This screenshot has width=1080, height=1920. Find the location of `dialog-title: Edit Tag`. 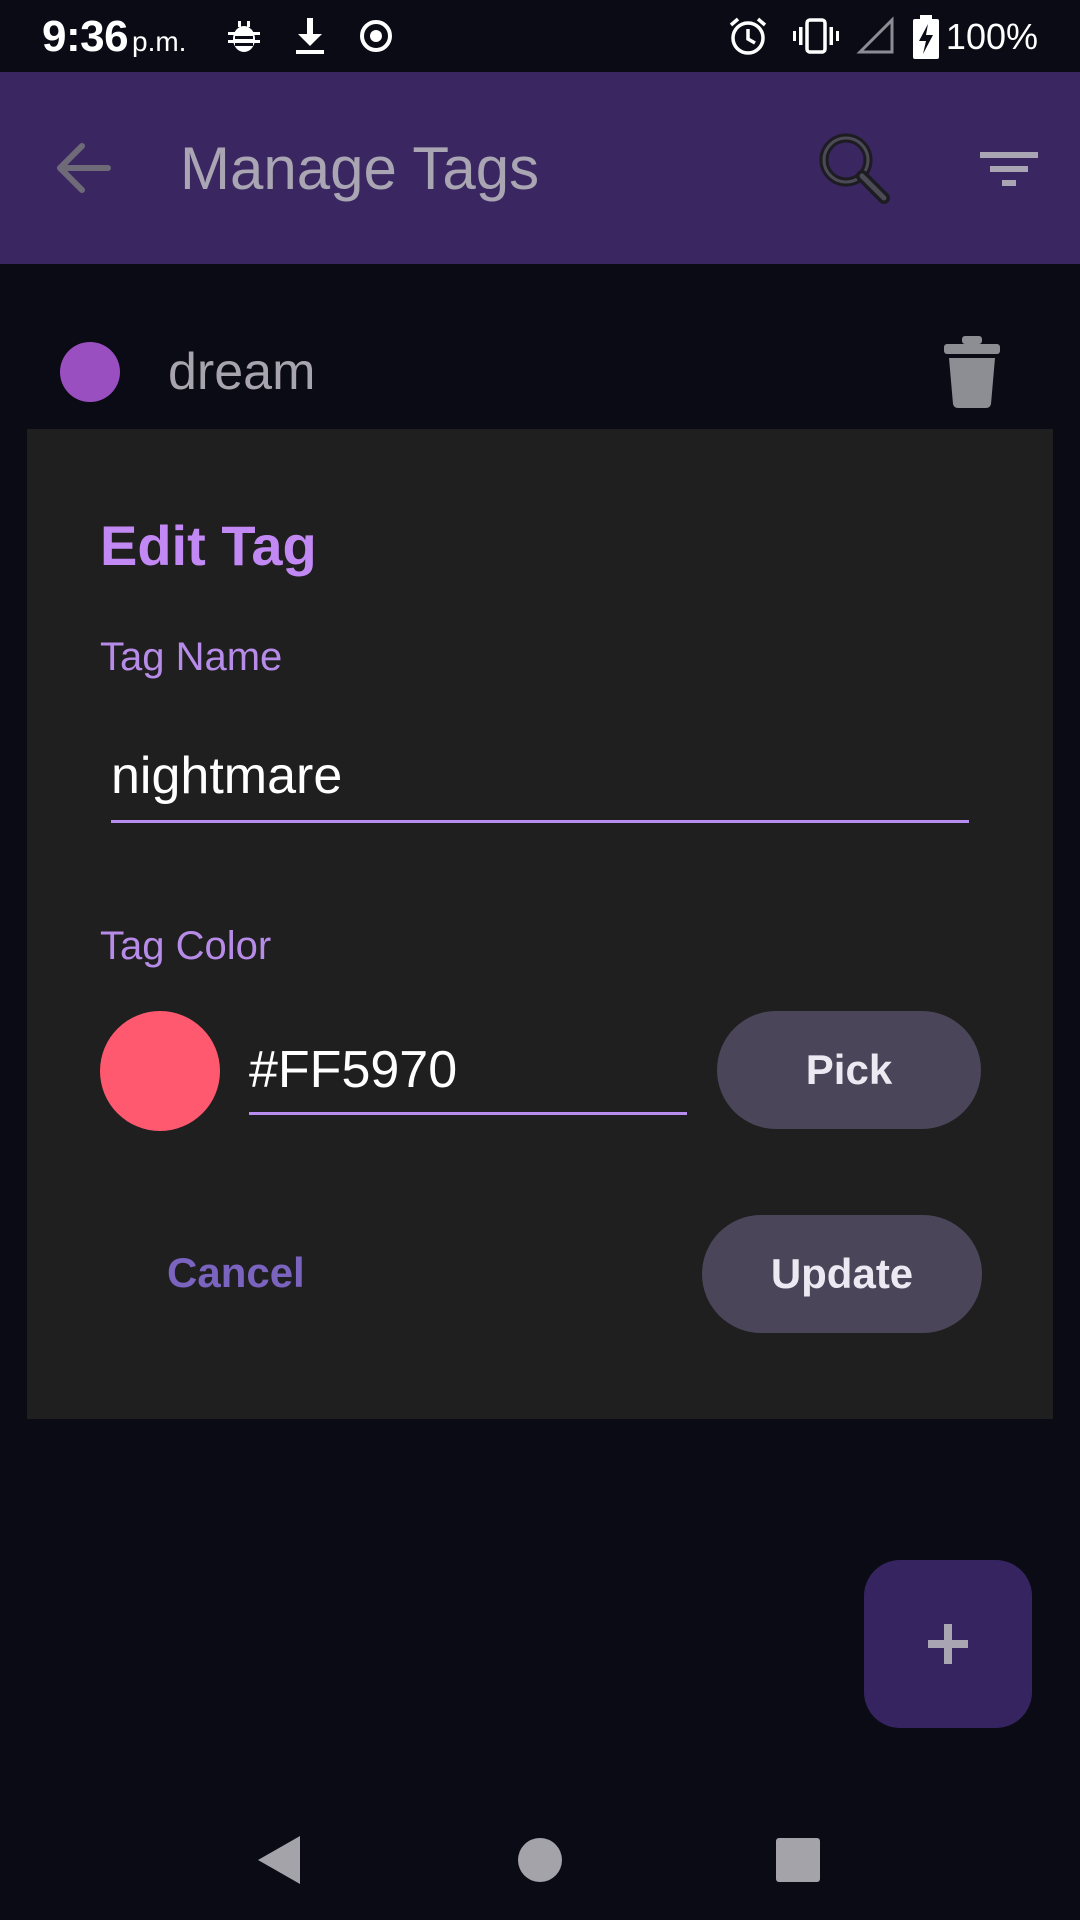

dialog-title: Edit Tag is located at coordinates (208, 545).